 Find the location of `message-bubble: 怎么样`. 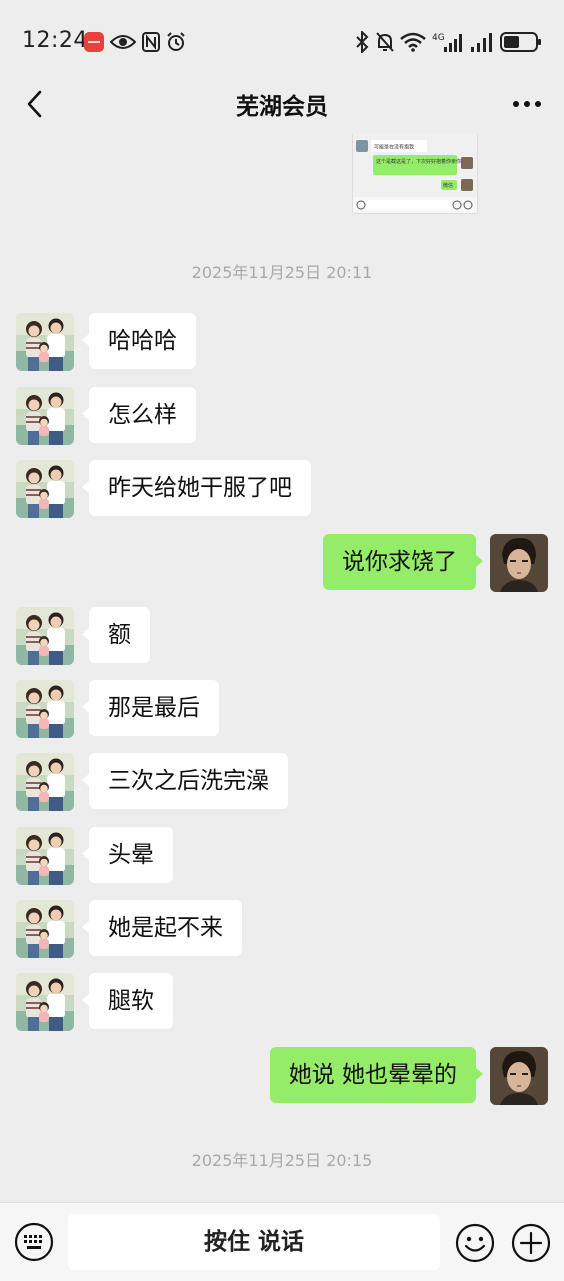

message-bubble: 怎么样 is located at coordinates (139, 415).